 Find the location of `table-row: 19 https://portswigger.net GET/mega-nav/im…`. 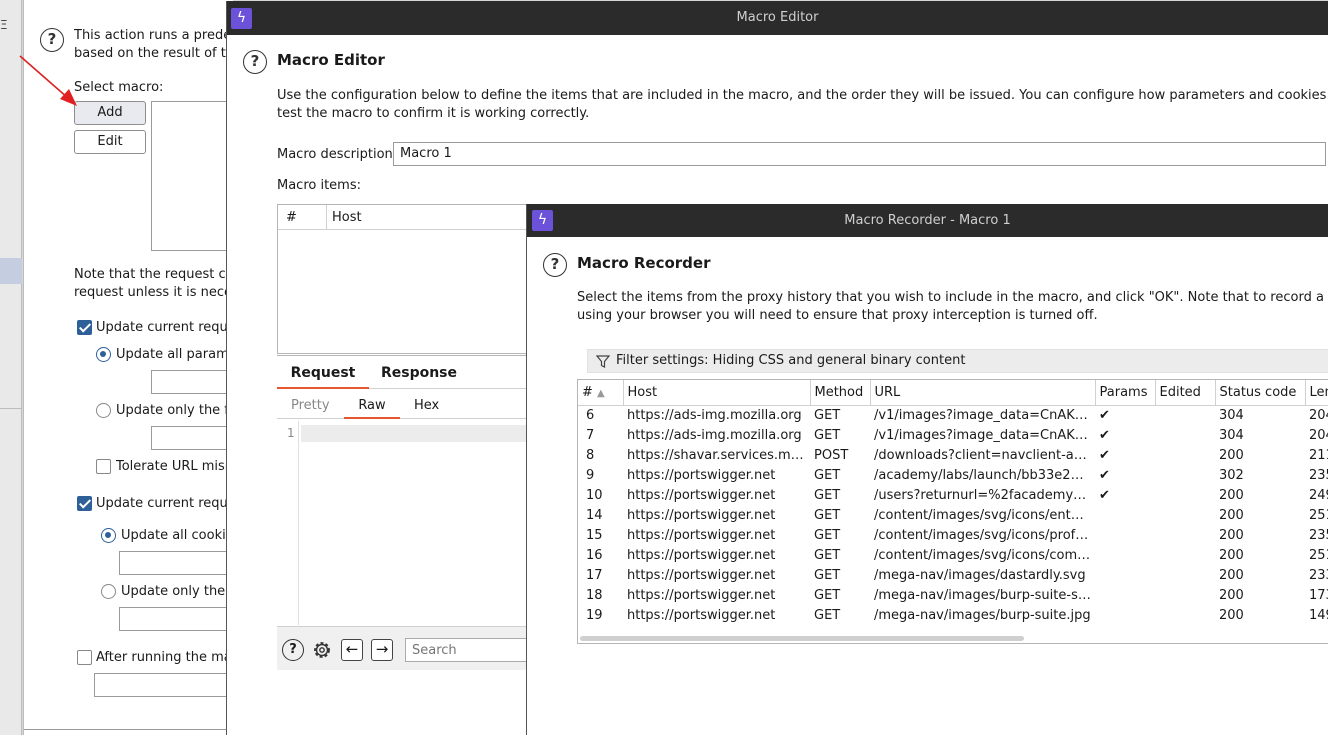

table-row: 19 https://portswigger.net GET/mega-nav/im… is located at coordinates (953, 615).